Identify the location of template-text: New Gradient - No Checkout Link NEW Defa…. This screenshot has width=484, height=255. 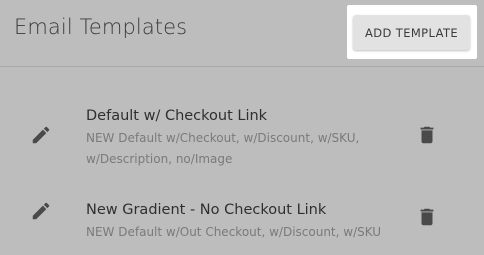
(236, 221).